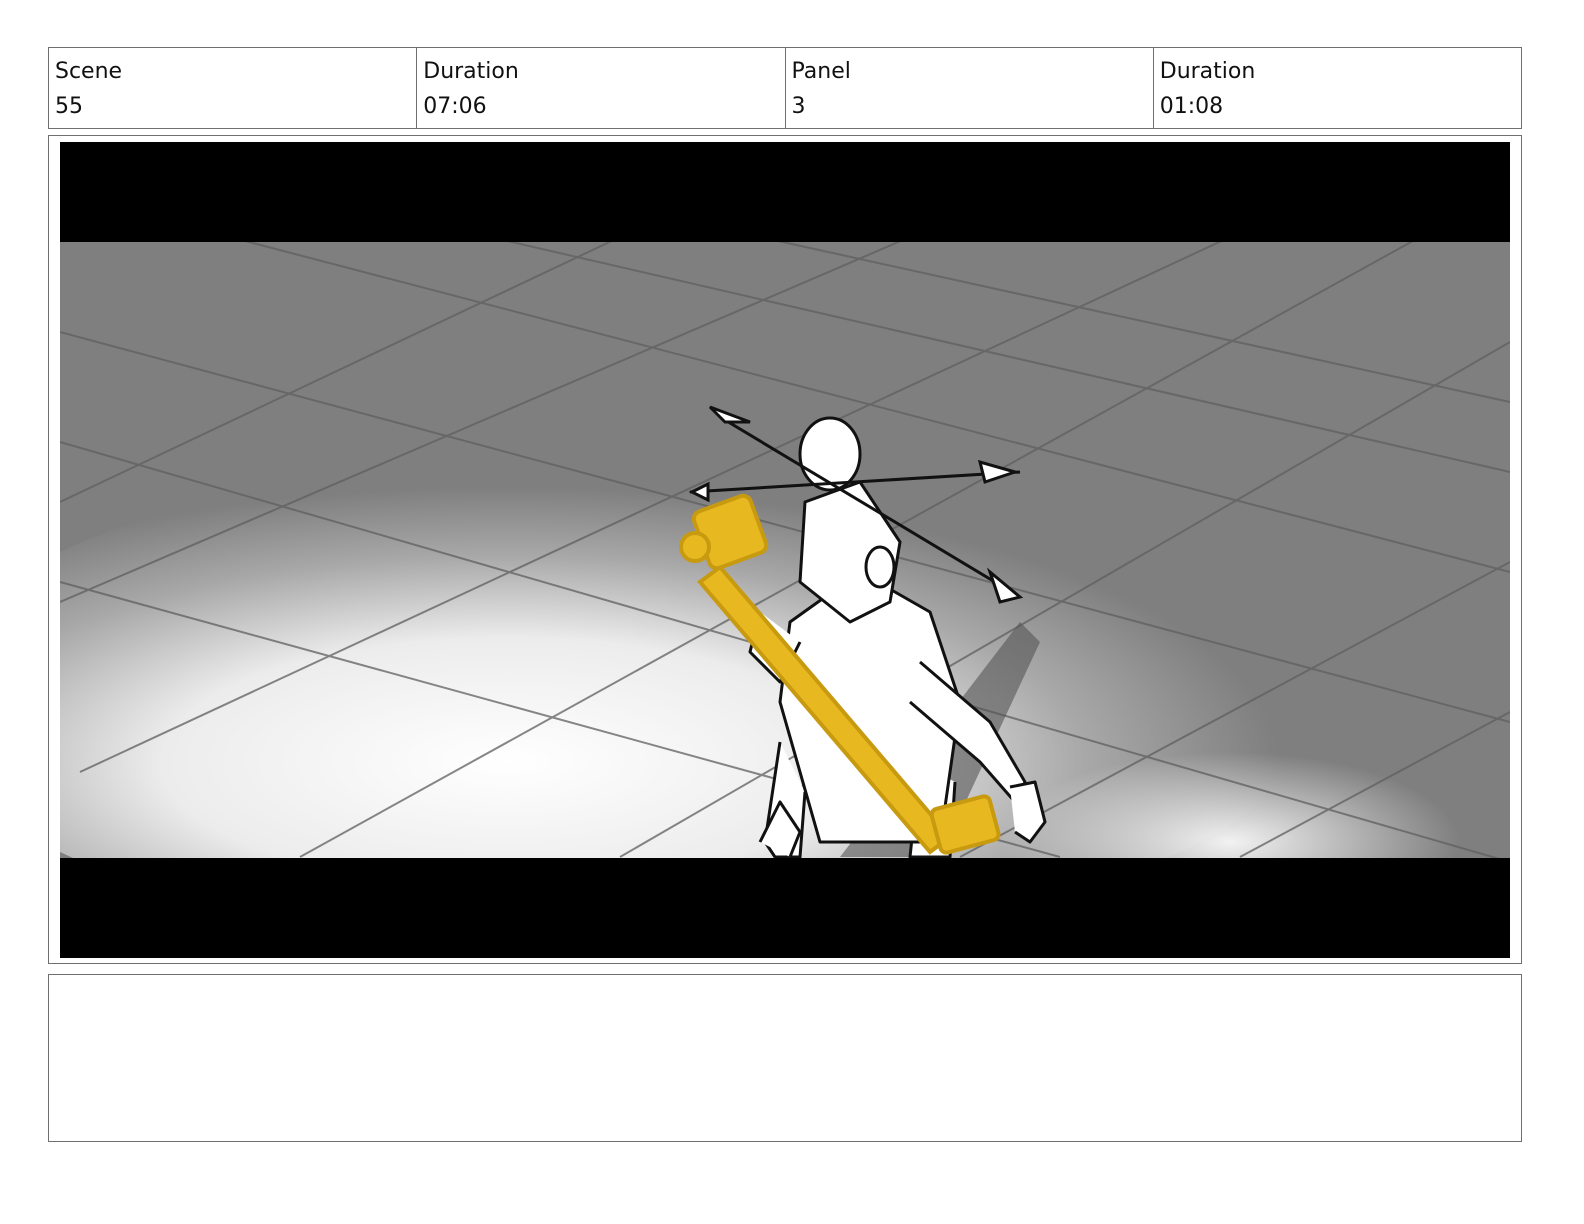 The height and width of the screenshot is (1224, 1584). I want to click on scene-duration-cell: Duration 07:06, so click(601, 88).